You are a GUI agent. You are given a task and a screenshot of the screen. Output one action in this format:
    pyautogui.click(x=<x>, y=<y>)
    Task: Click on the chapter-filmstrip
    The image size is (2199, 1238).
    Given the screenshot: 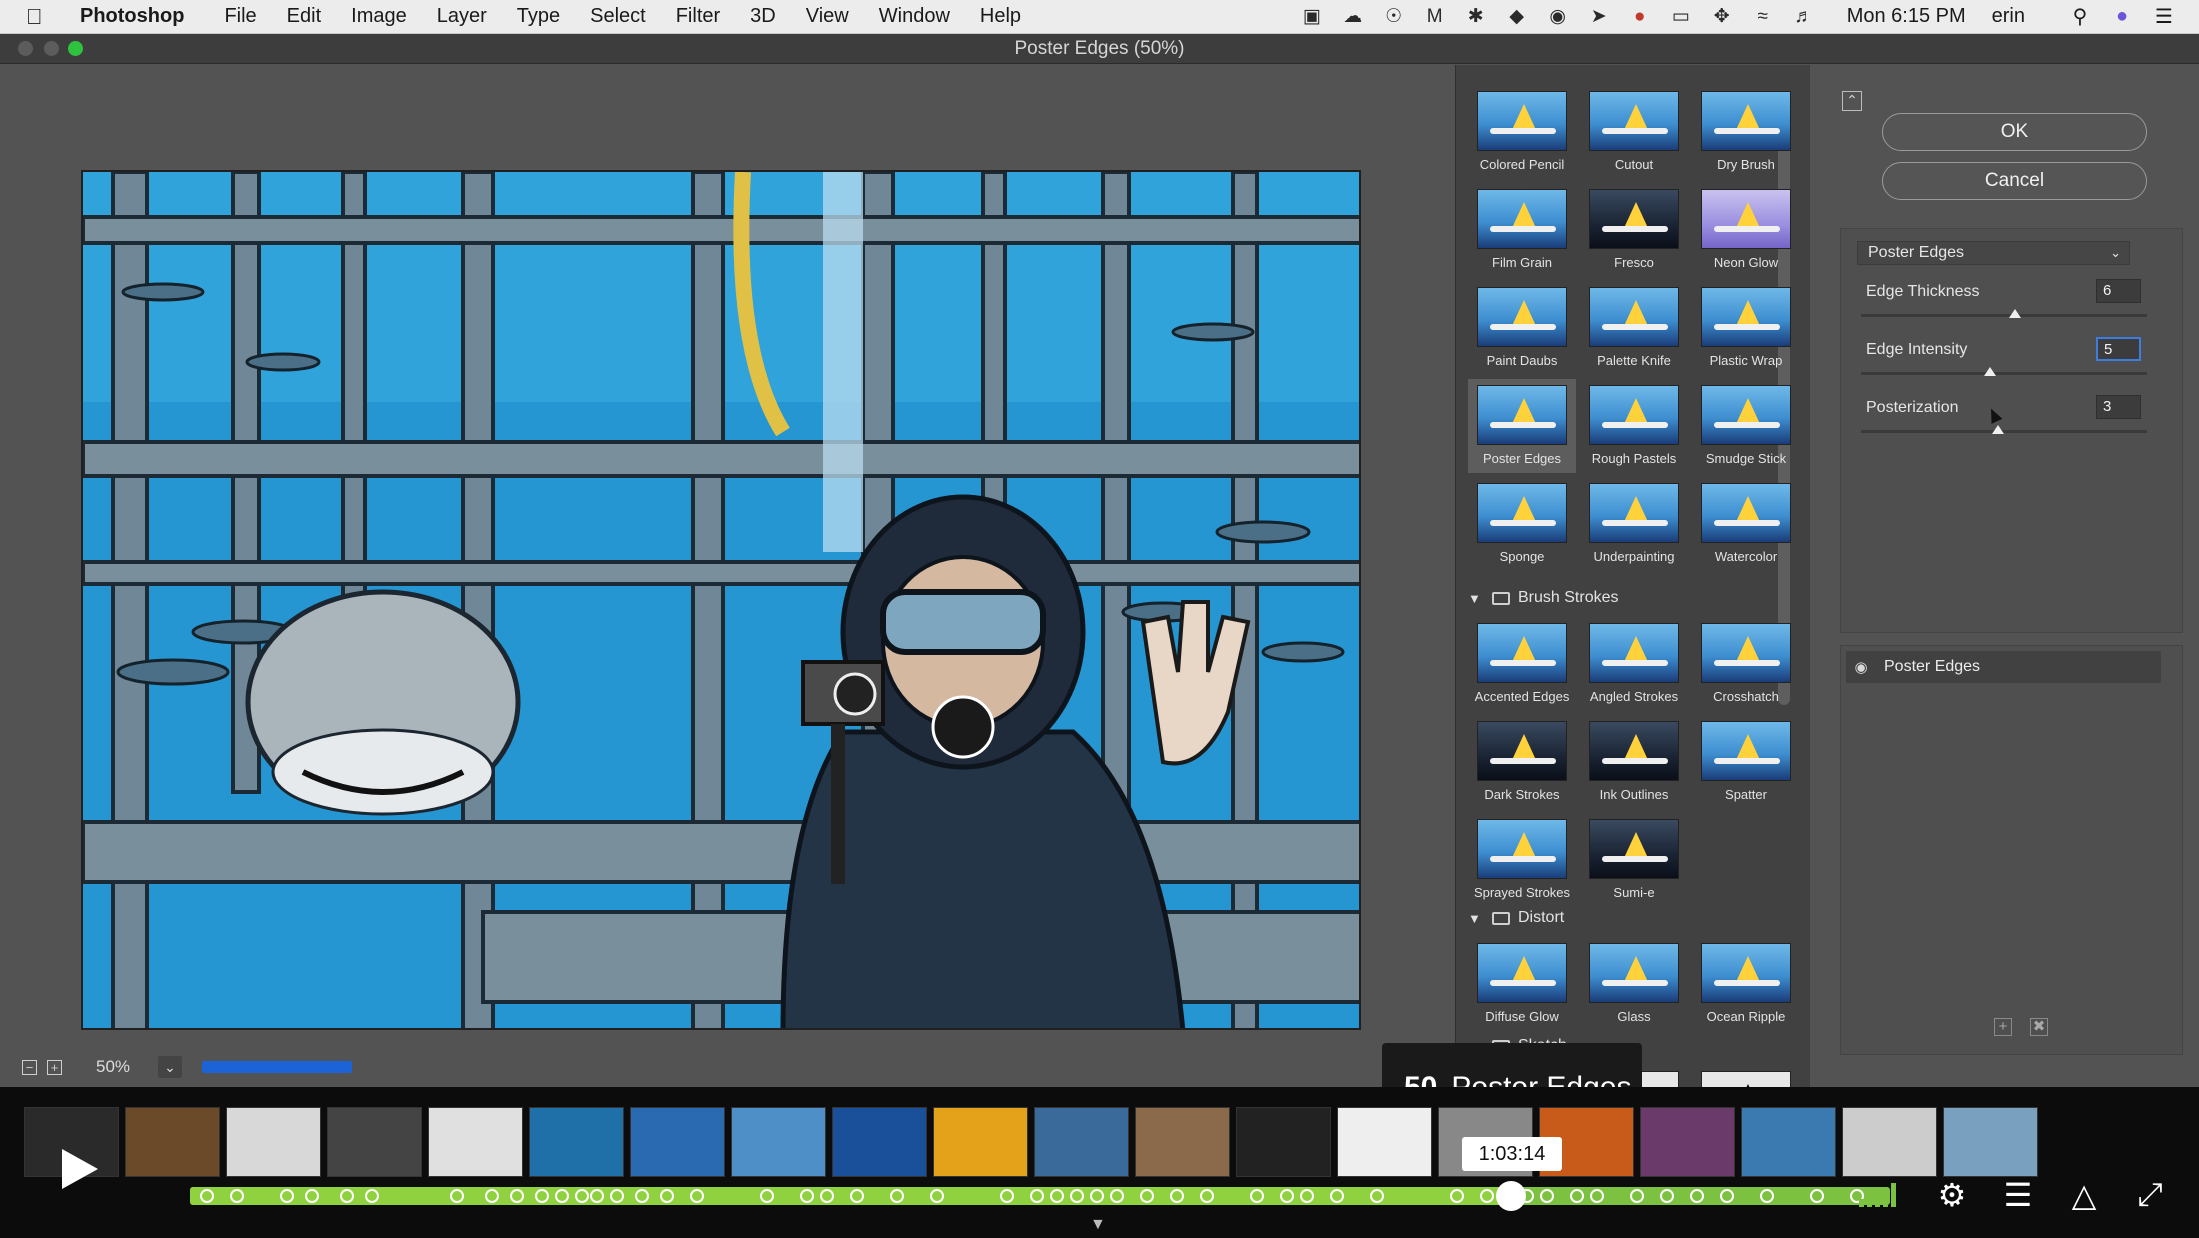 What is the action you would take?
    pyautogui.click(x=1099, y=1142)
    